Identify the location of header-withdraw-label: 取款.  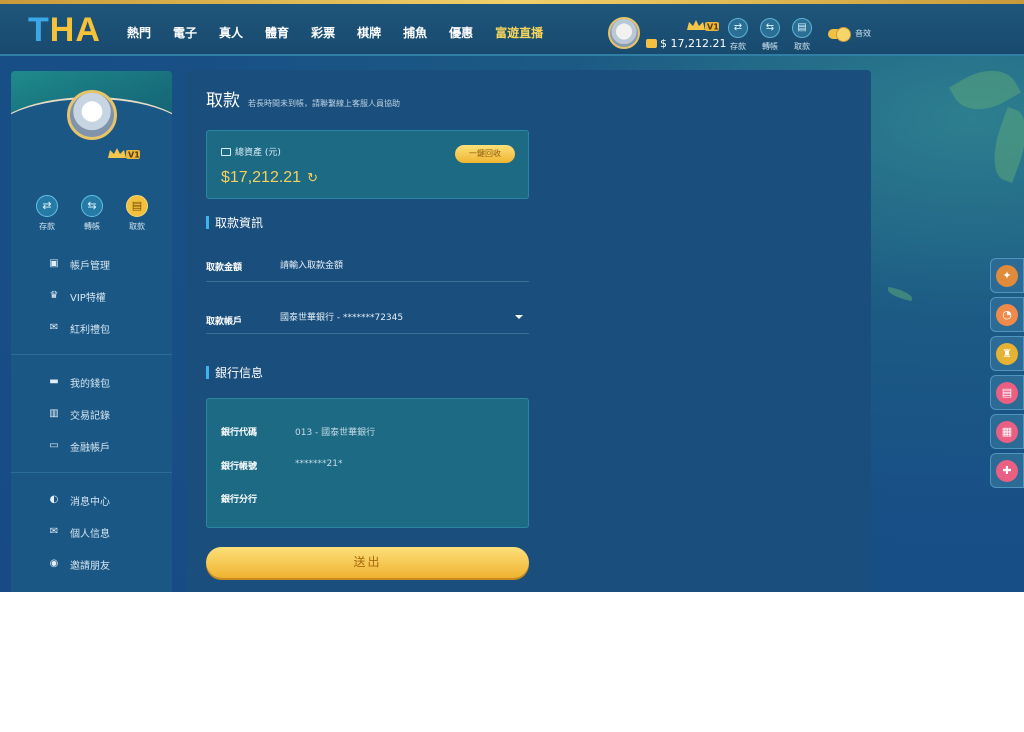
(802, 46).